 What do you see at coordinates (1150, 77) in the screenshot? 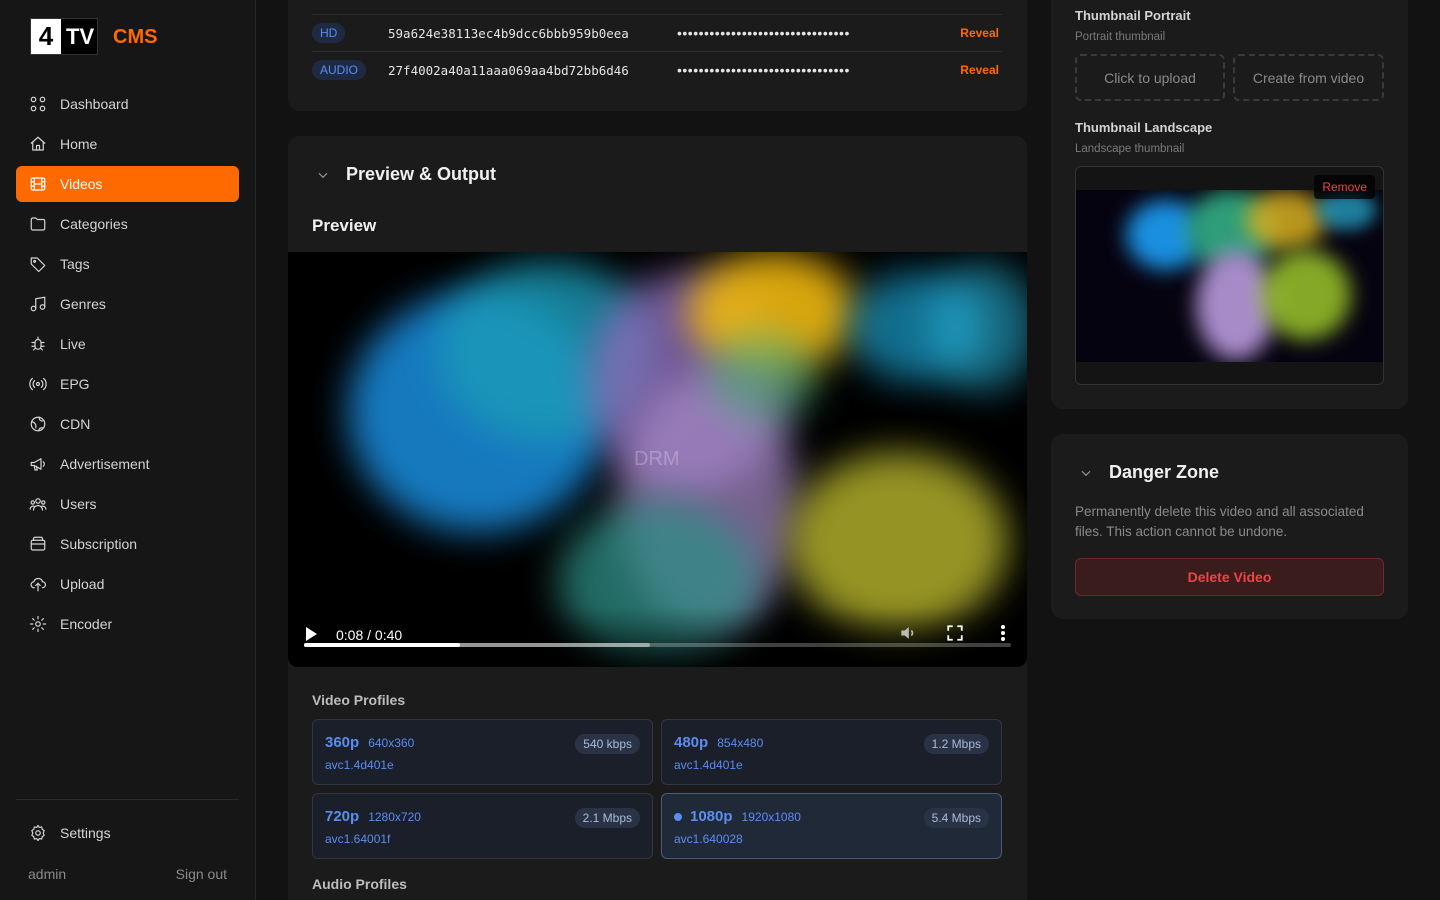
I see `click-to-upload-button: Click to upload` at bounding box center [1150, 77].